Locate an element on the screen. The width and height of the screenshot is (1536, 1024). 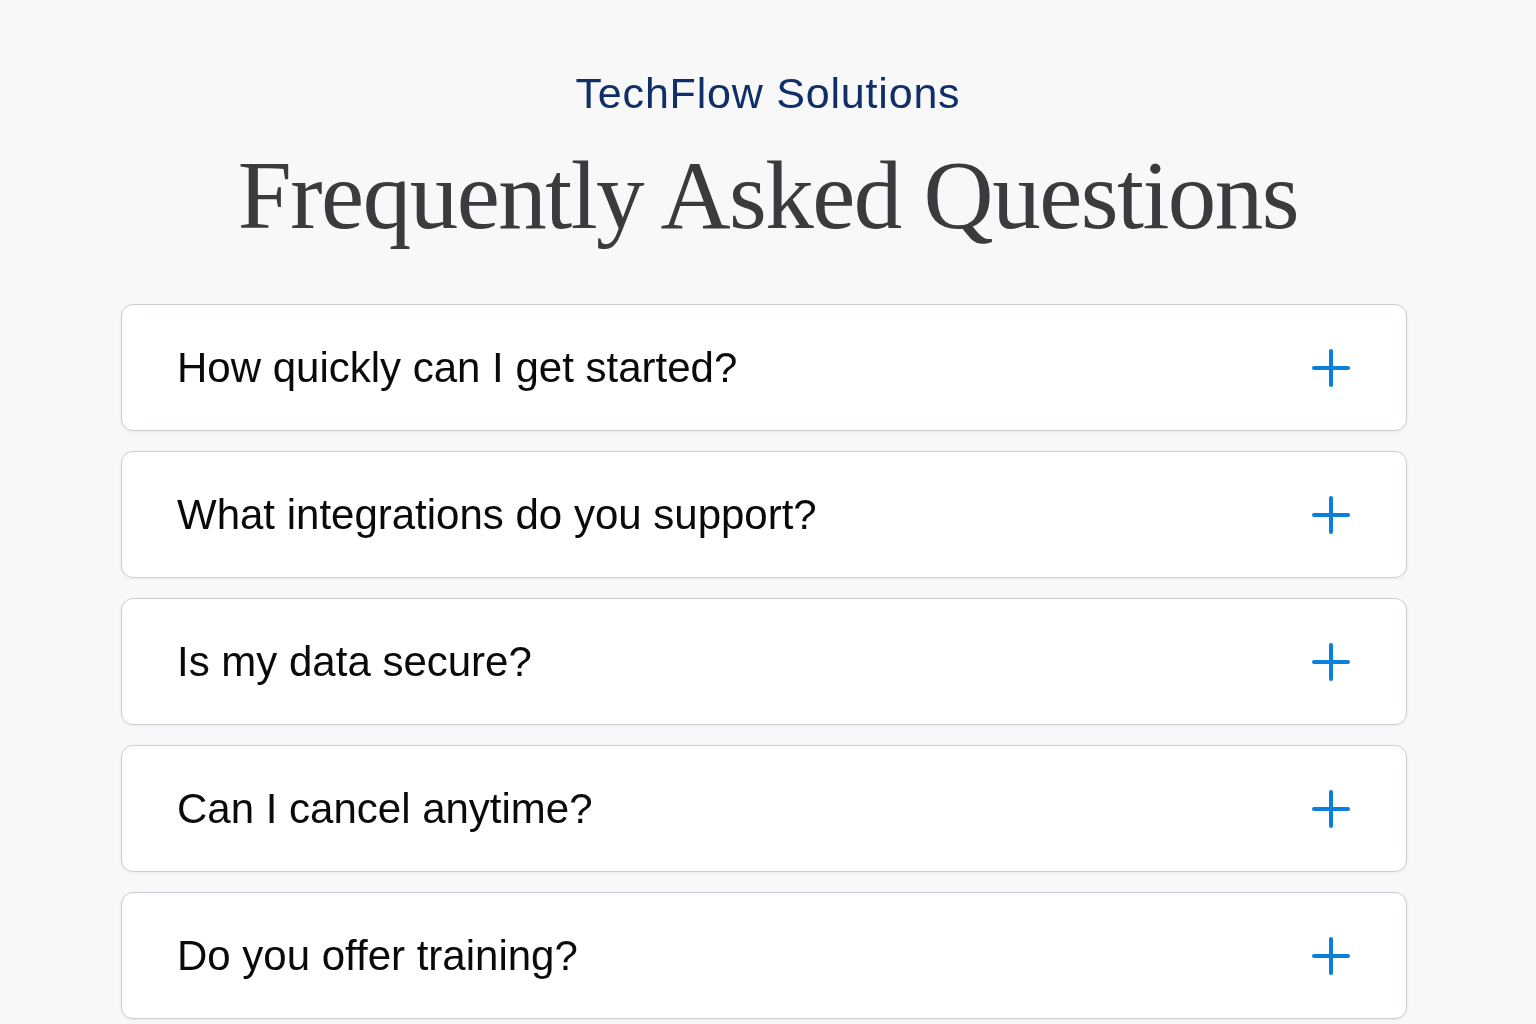
faq-question: What integrations do you support? is located at coordinates (764, 514).